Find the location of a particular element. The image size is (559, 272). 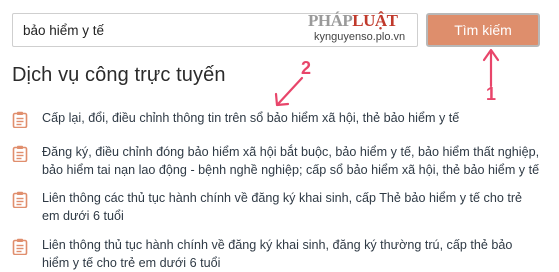

search-input is located at coordinates (173, 30).